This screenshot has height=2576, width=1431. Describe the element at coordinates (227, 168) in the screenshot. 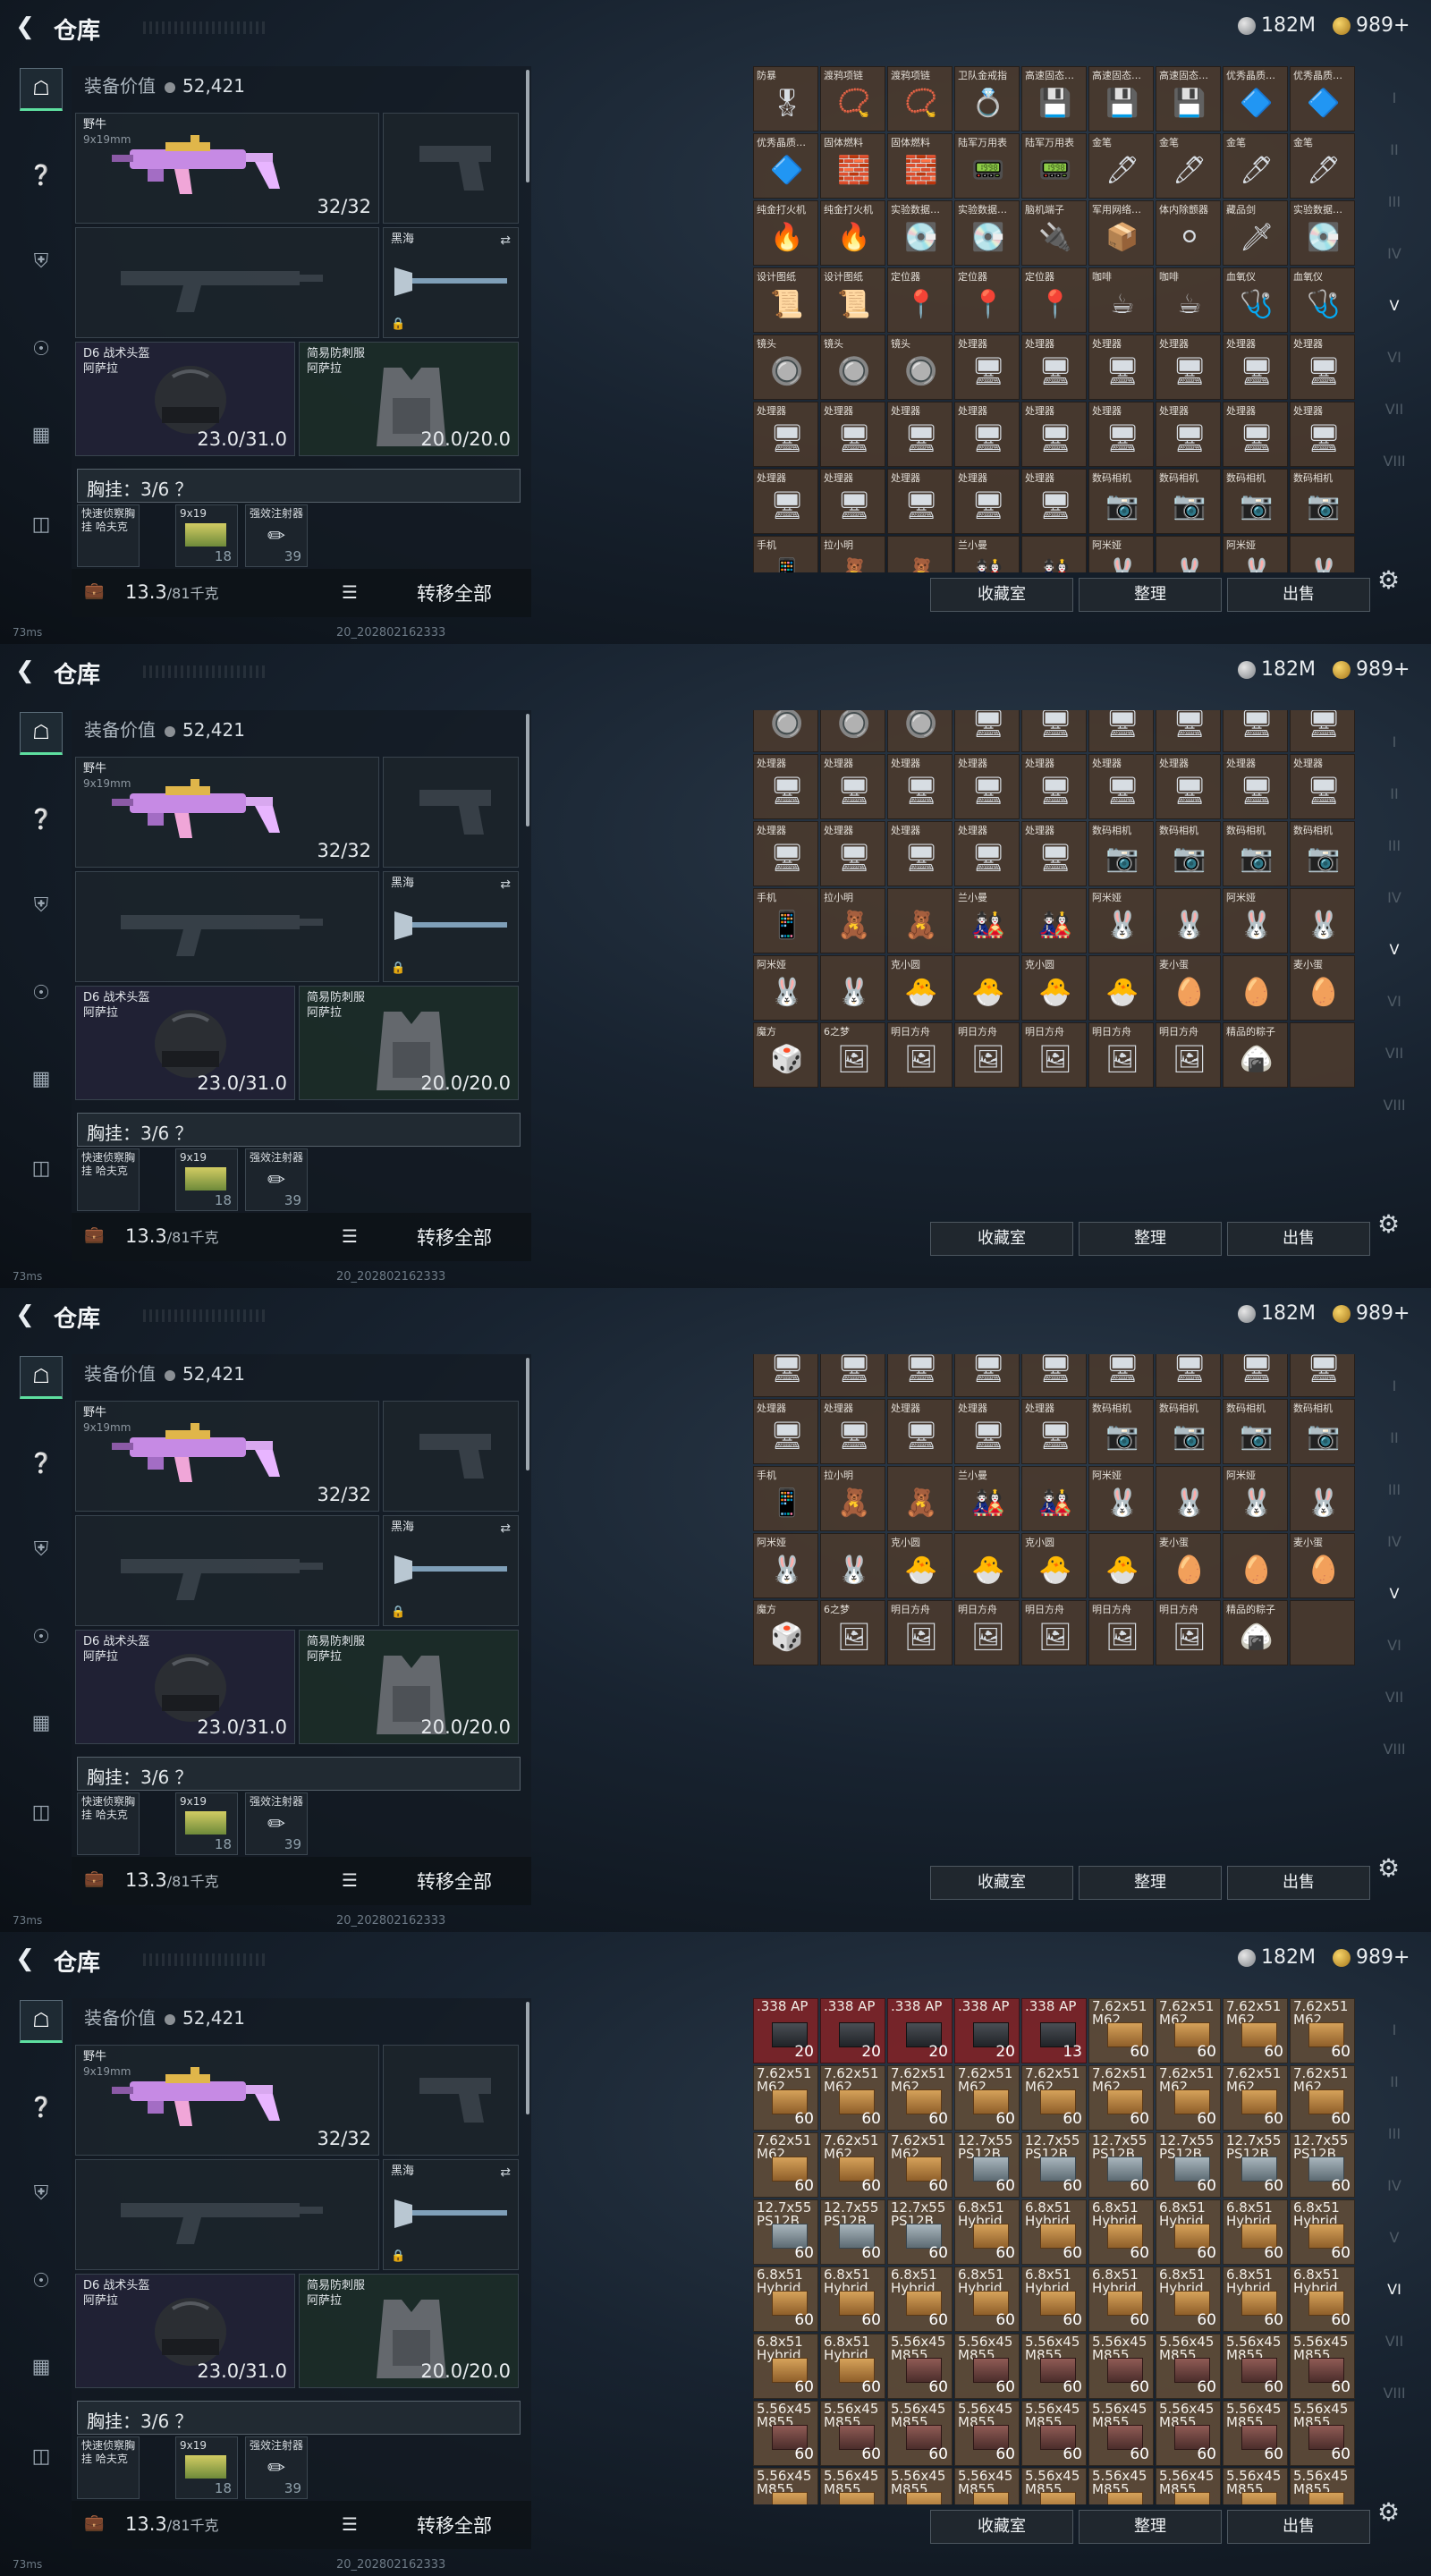

I see `primary-weapon-slot: 野牛 9x19mm 32/32` at that location.